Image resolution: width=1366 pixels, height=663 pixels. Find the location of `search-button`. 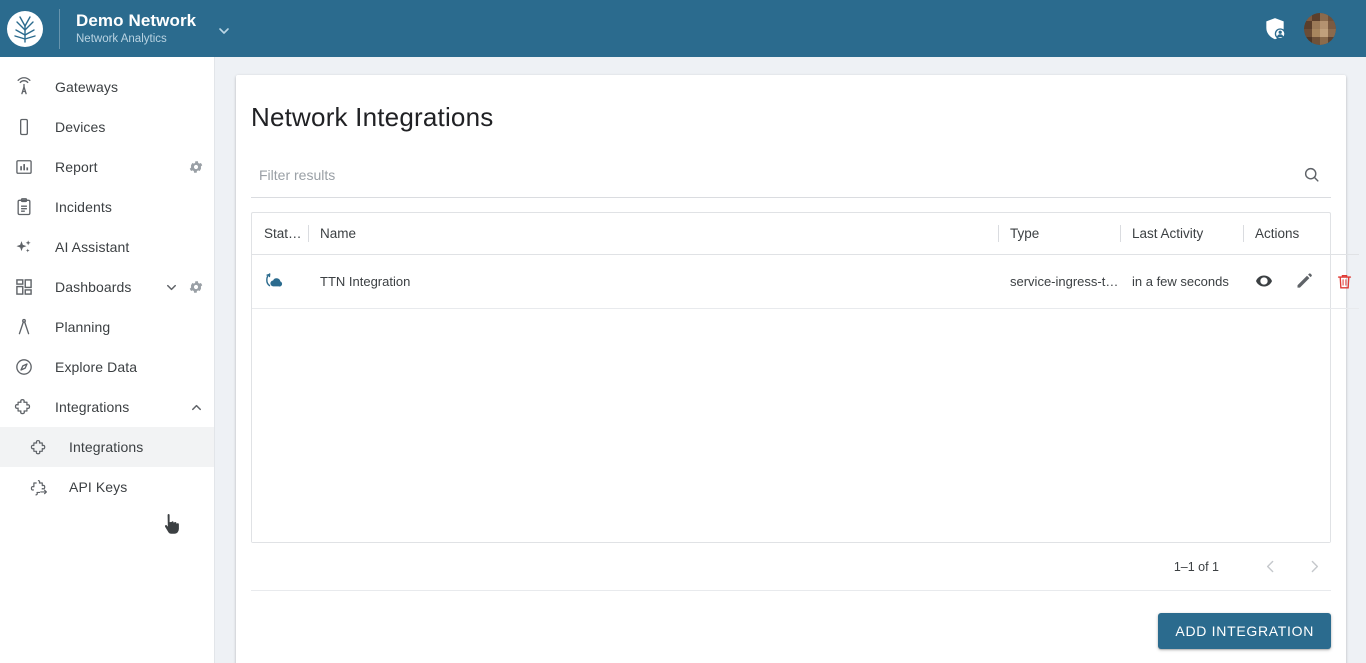

search-button is located at coordinates (1311, 175).